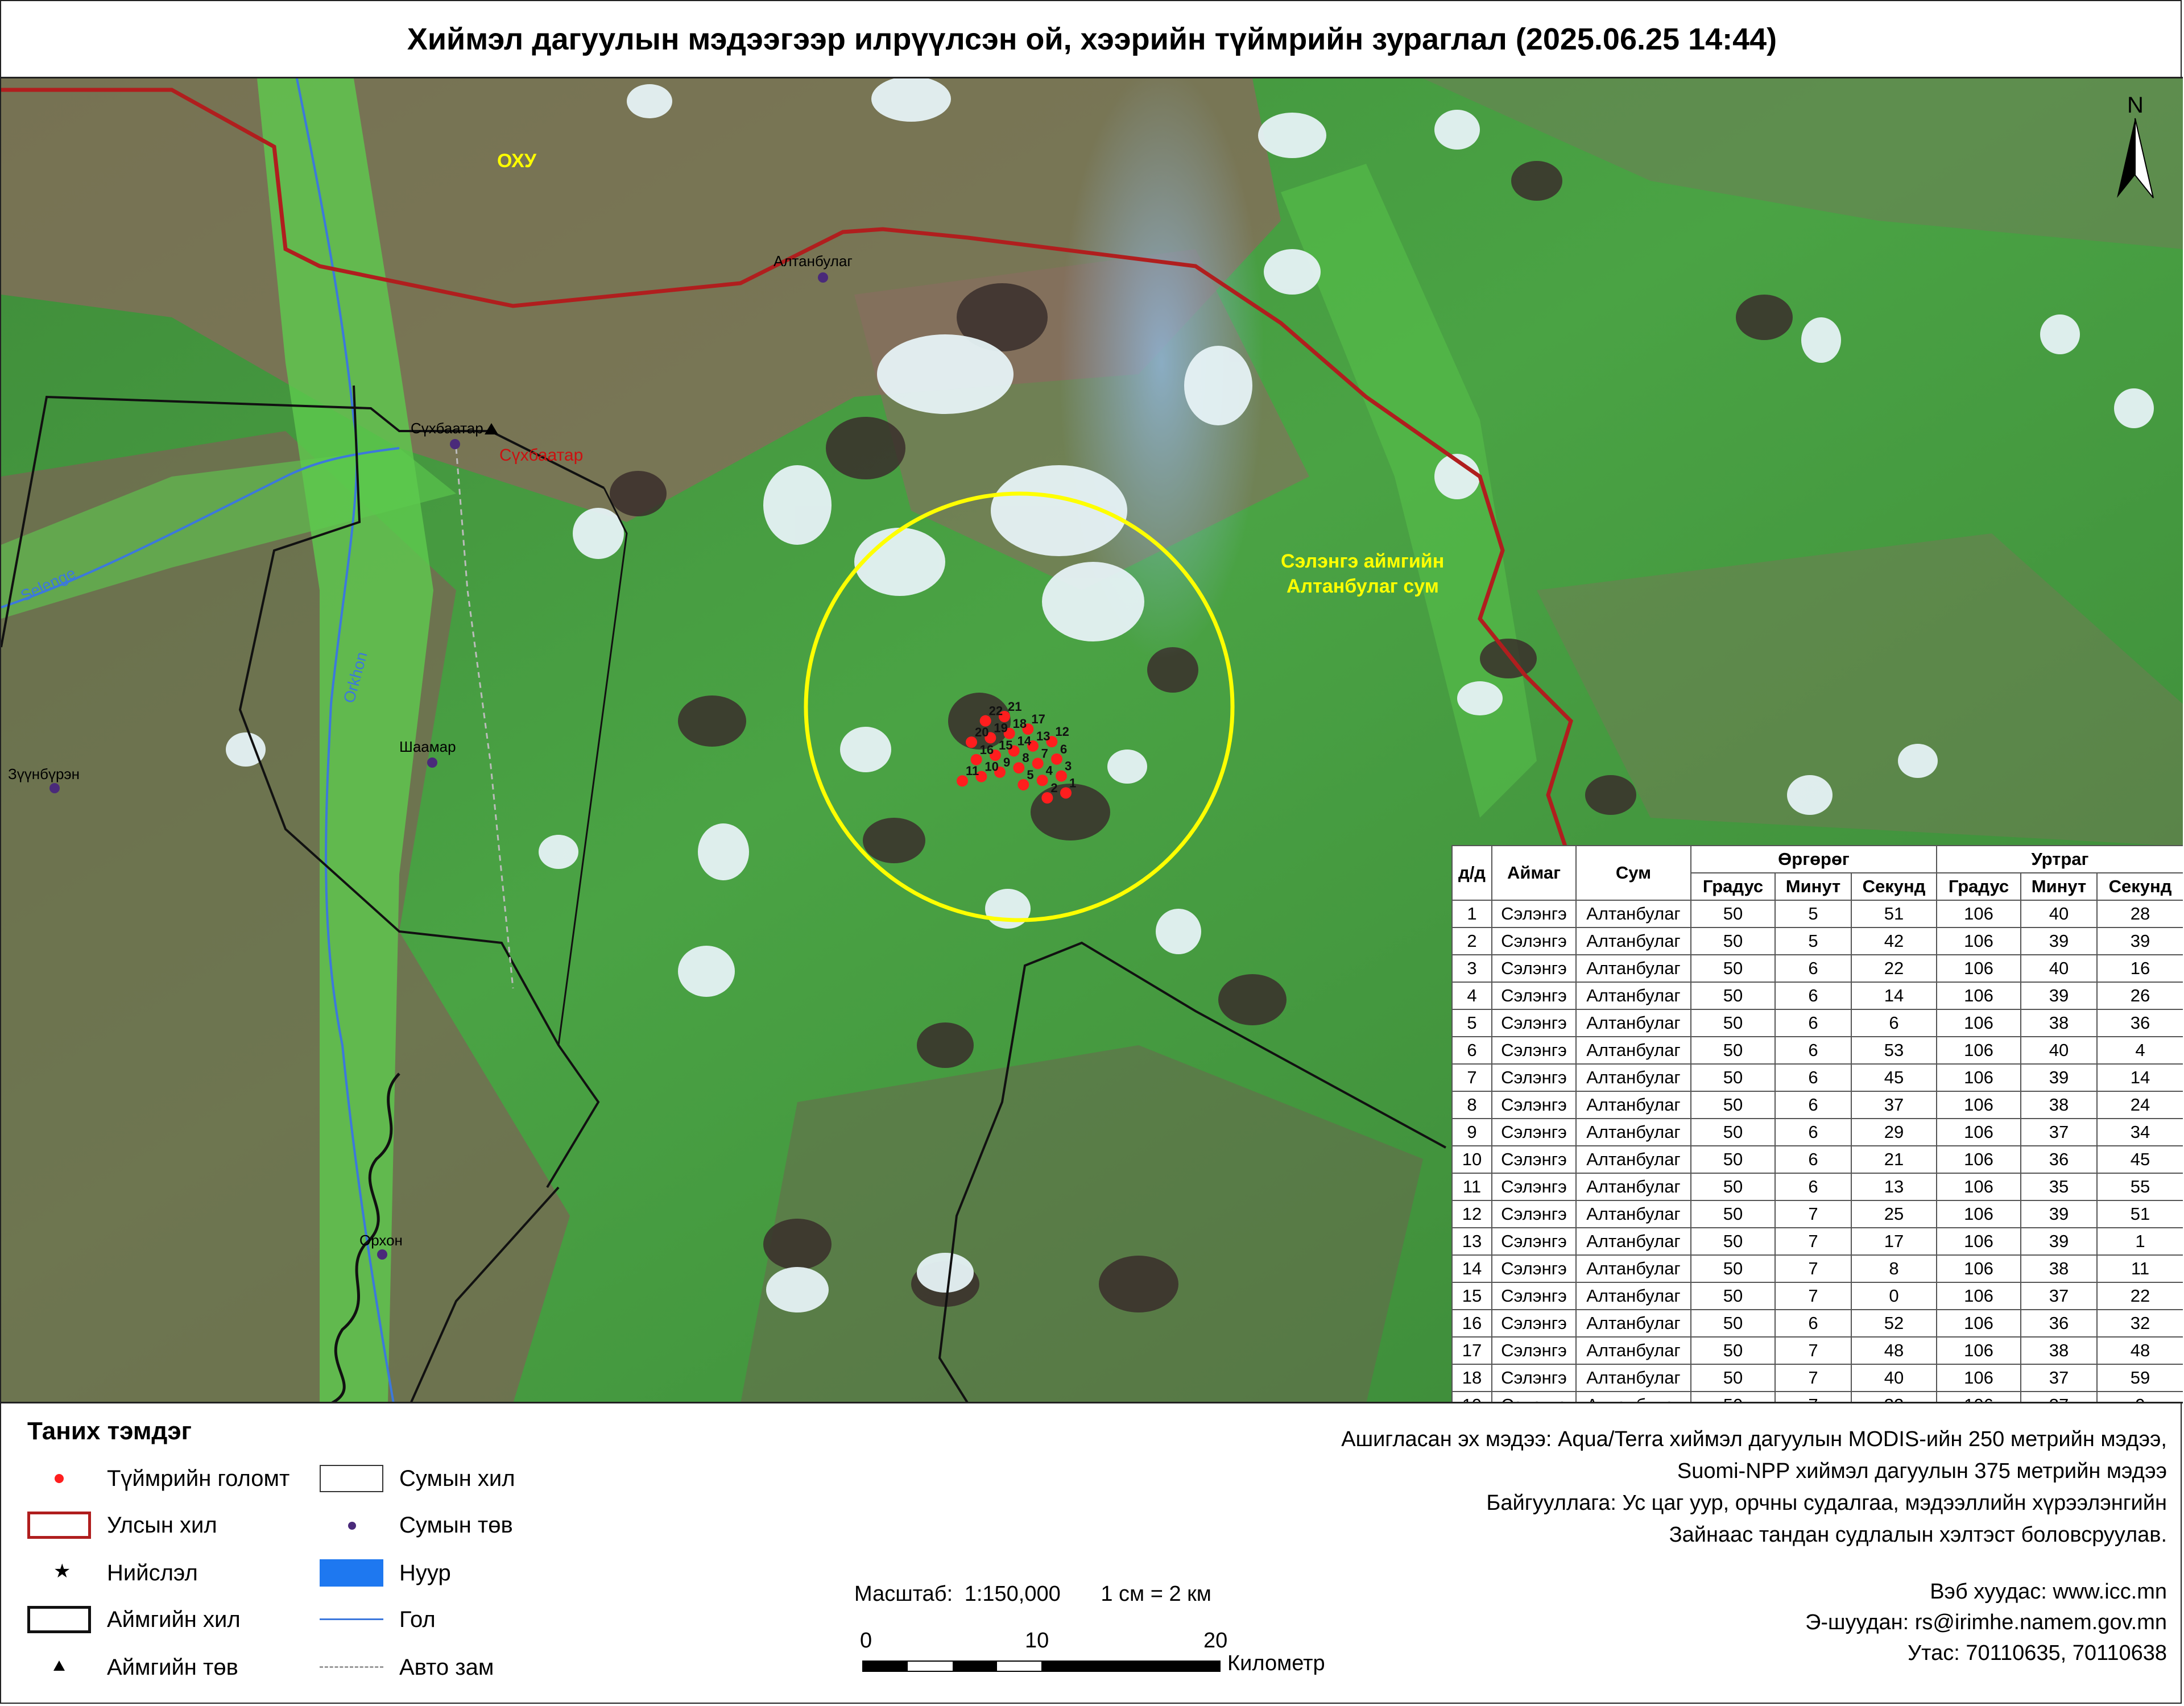  What do you see at coordinates (2139, 1378) in the screenshot?
I see `table-cell: 59` at bounding box center [2139, 1378].